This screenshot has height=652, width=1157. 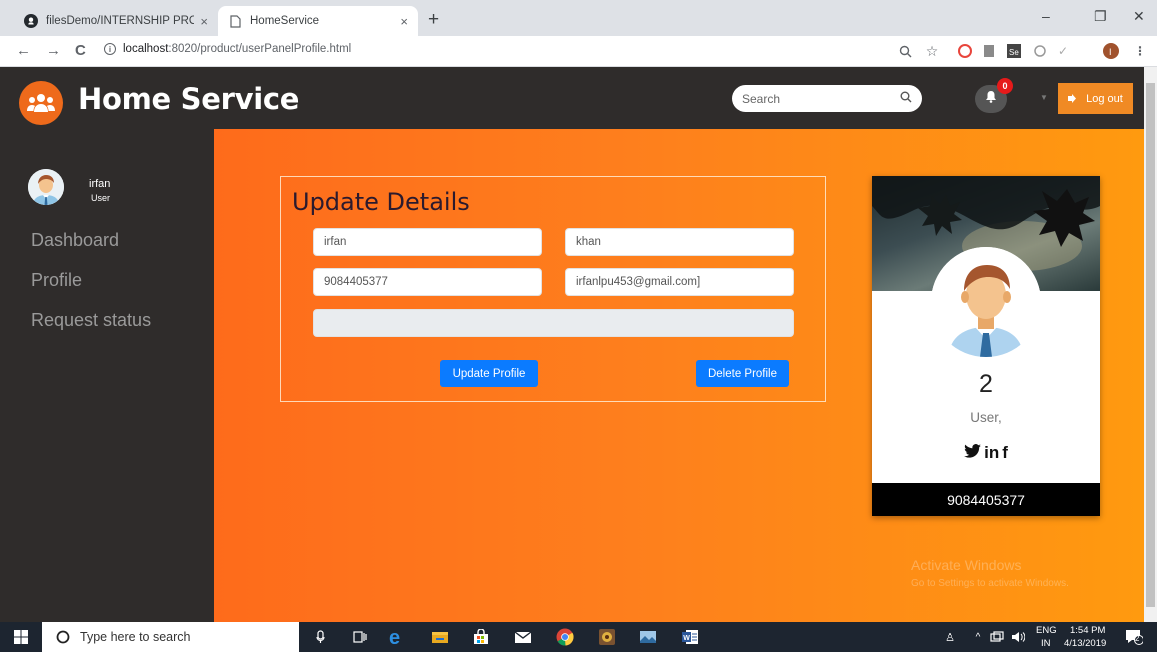 What do you see at coordinates (1073, 98) in the screenshot?
I see `logout-icon` at bounding box center [1073, 98].